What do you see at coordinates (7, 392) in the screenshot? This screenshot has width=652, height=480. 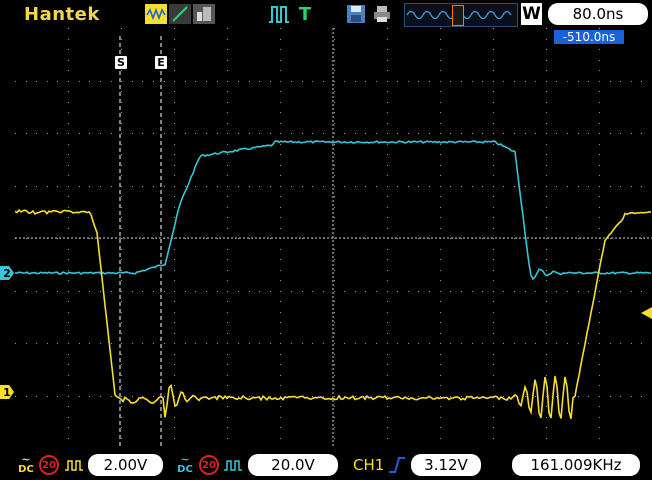 I see `ch1-ground-marker: 1` at bounding box center [7, 392].